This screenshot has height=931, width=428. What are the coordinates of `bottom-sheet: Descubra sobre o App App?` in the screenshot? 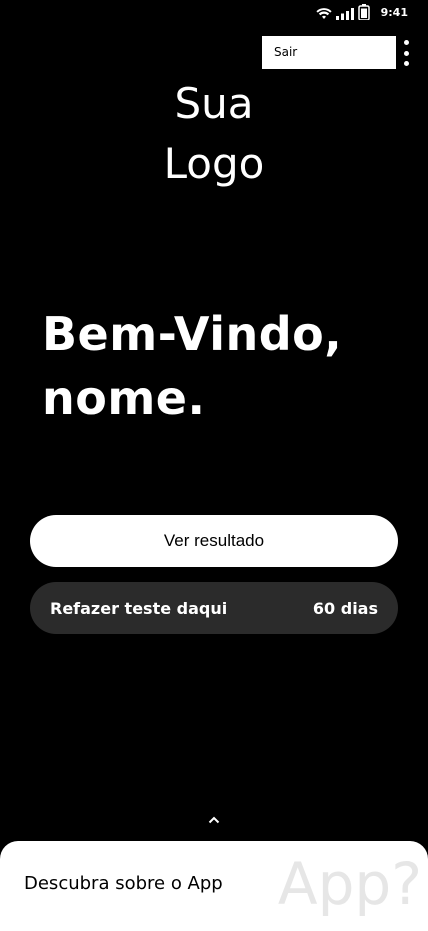 It's located at (214, 886).